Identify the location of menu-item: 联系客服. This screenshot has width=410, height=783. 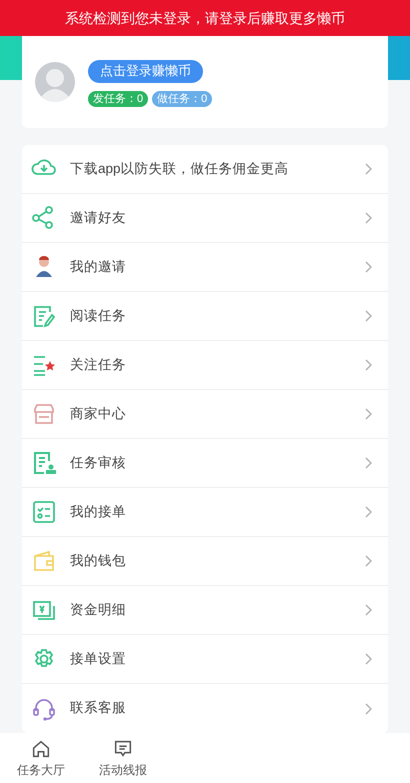
(211, 708).